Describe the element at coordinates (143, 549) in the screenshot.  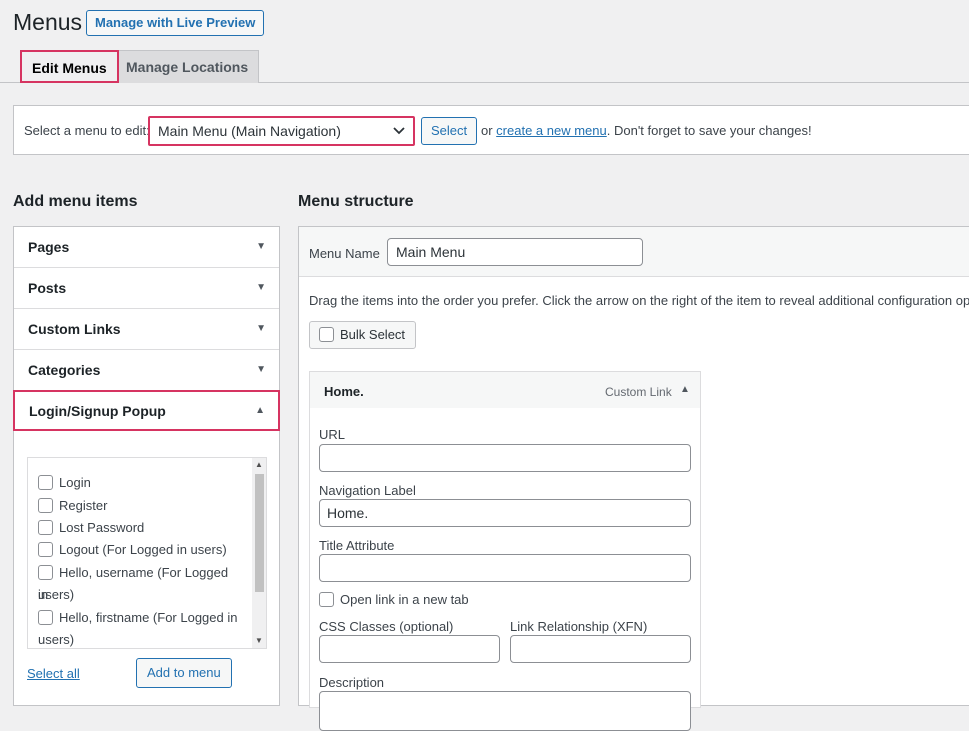
I see `item-label: Logout (For Logged in users)` at that location.